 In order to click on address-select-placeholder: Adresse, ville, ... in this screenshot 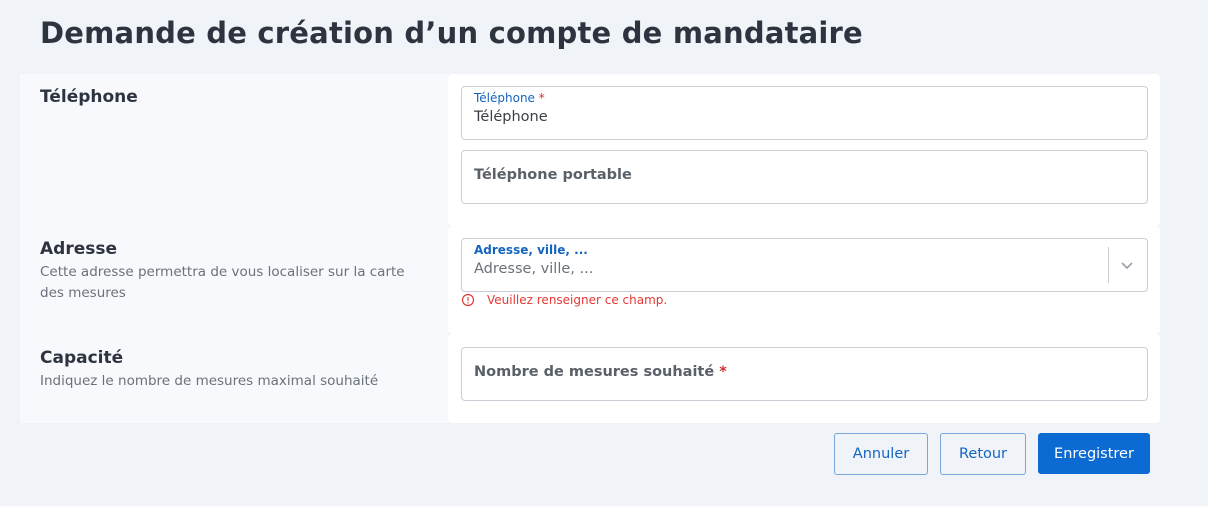, I will do `click(534, 269)`.